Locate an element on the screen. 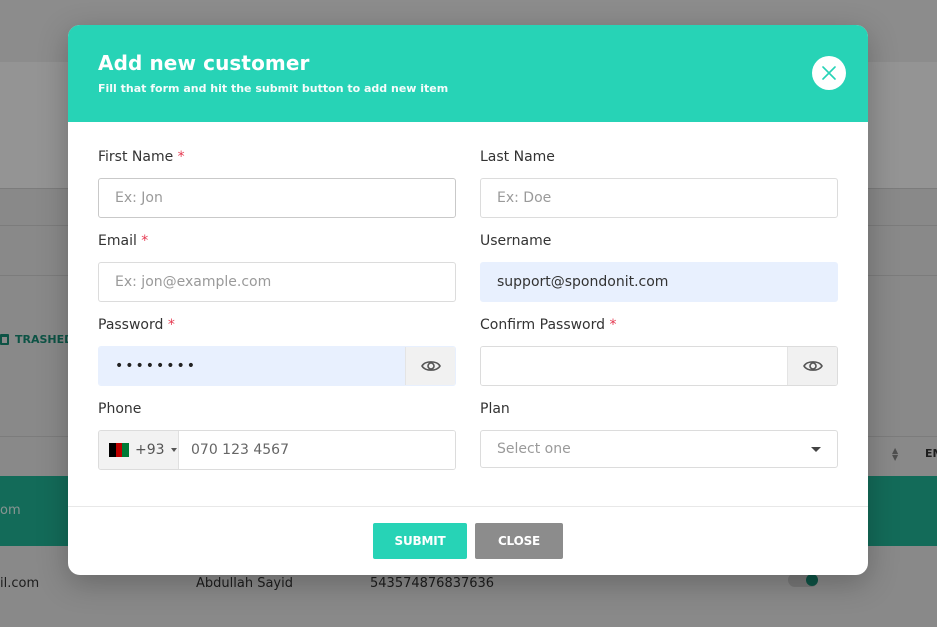 This screenshot has height=627, width=937. email-label: Email * is located at coordinates (123, 241).